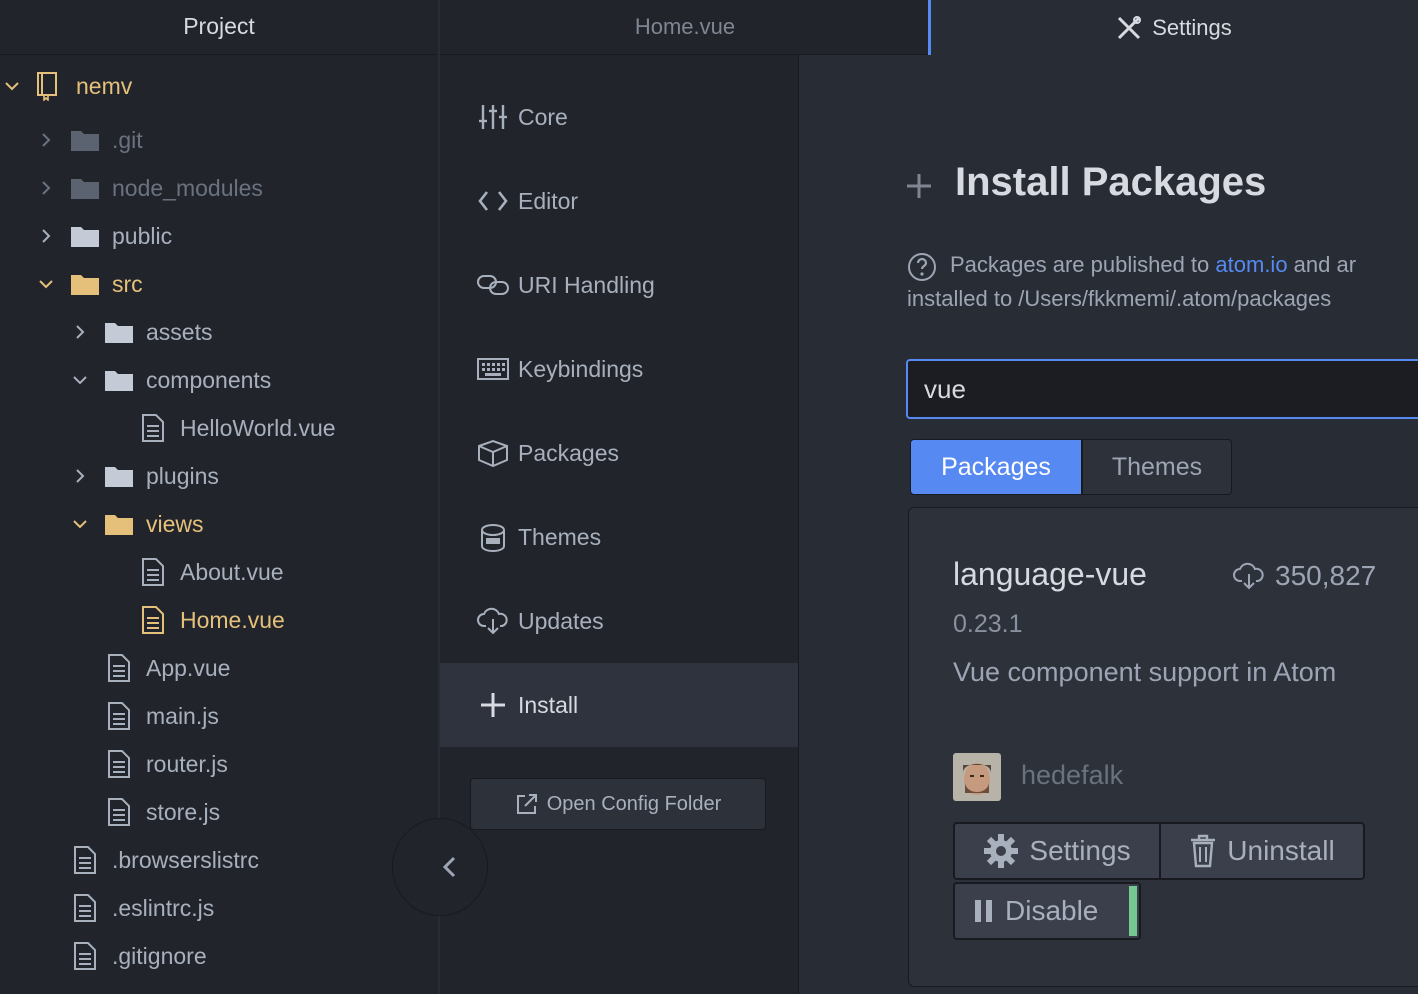 Image resolution: width=1418 pixels, height=994 pixels. What do you see at coordinates (619, 537) in the screenshot?
I see `nav-item-themes: Themes` at bounding box center [619, 537].